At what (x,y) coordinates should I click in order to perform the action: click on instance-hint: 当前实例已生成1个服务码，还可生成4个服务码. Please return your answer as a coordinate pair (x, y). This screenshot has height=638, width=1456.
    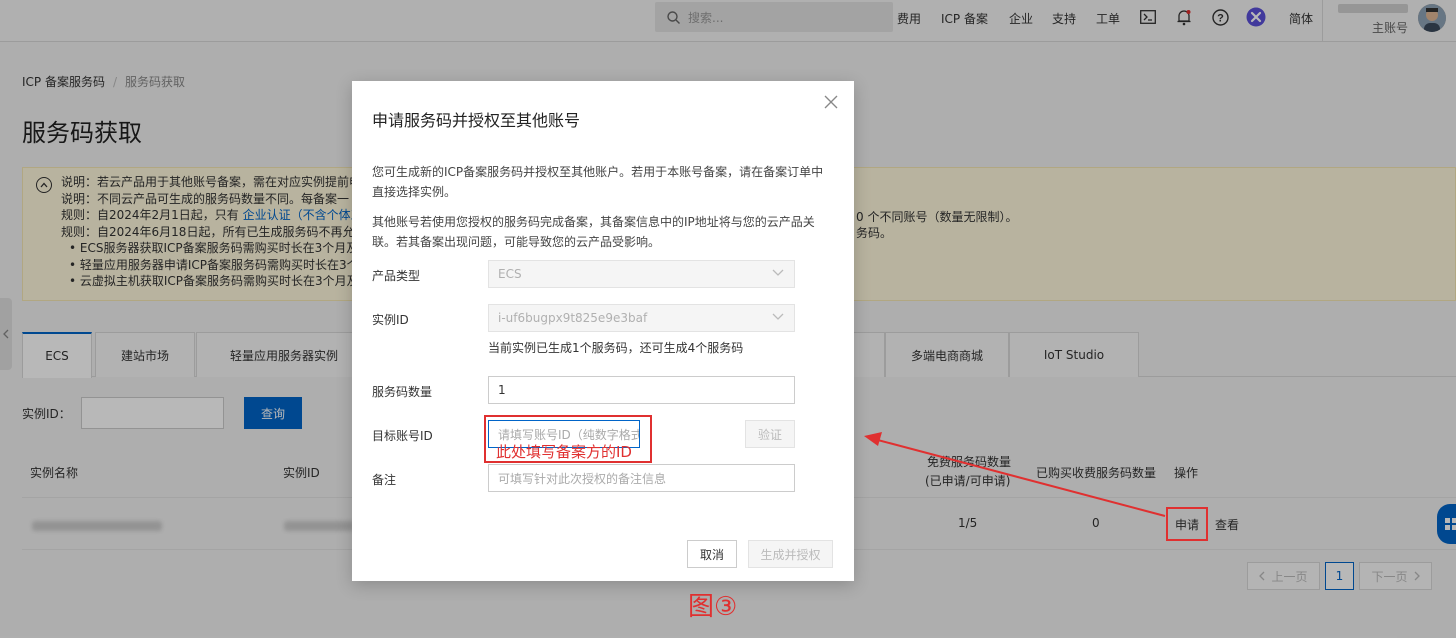
    Looking at the image, I should click on (616, 348).